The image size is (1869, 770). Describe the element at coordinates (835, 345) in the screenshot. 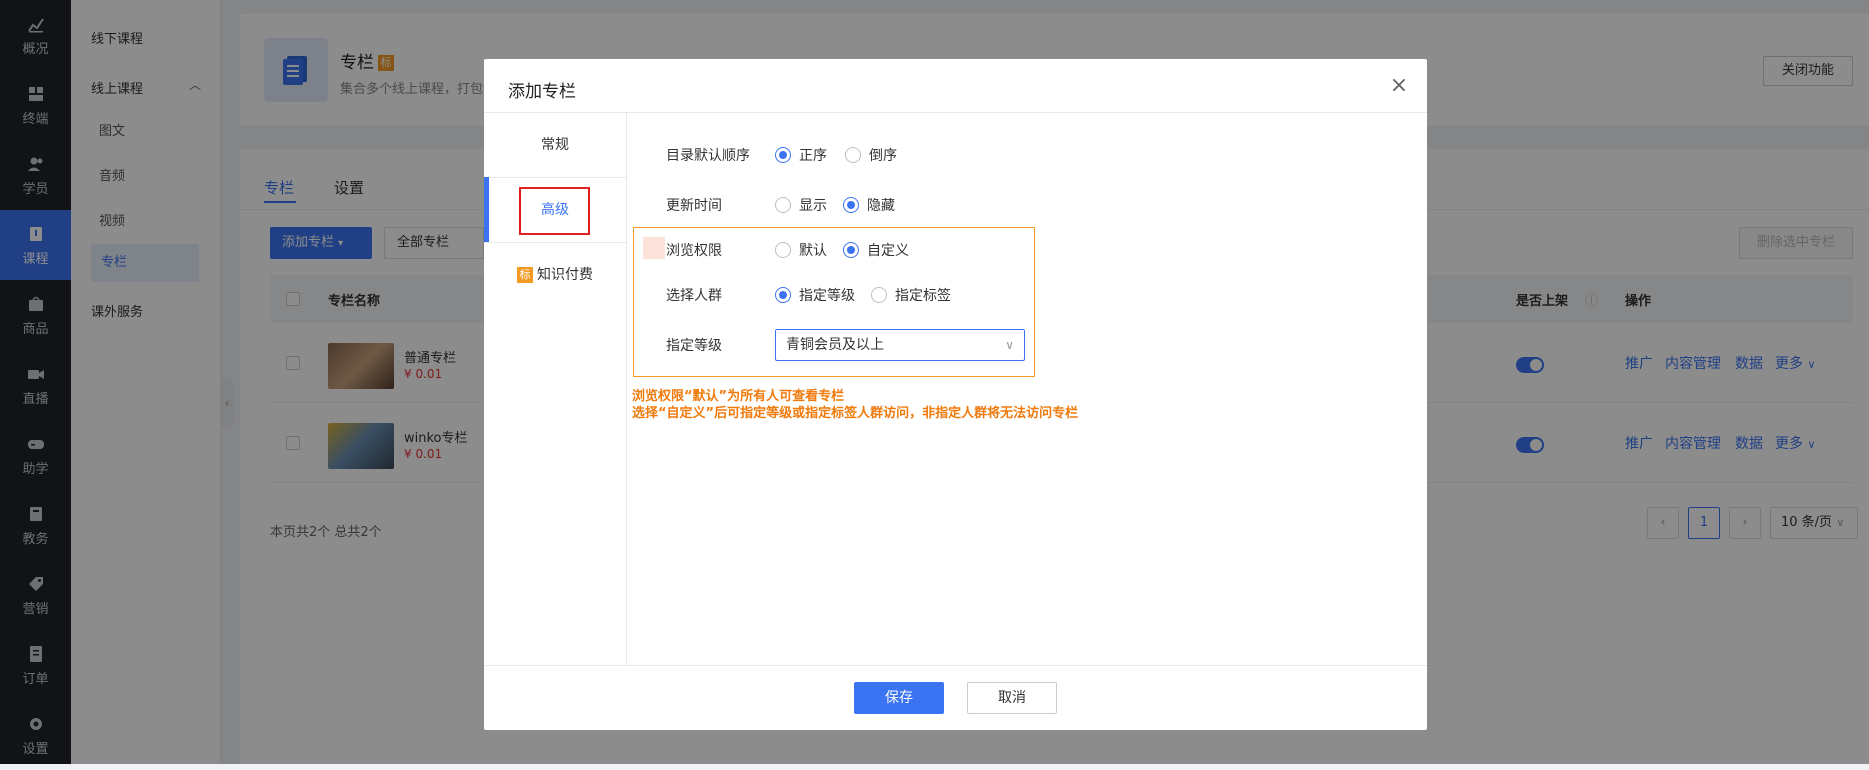

I see `level-select-value: 青铜会员及以上` at that location.